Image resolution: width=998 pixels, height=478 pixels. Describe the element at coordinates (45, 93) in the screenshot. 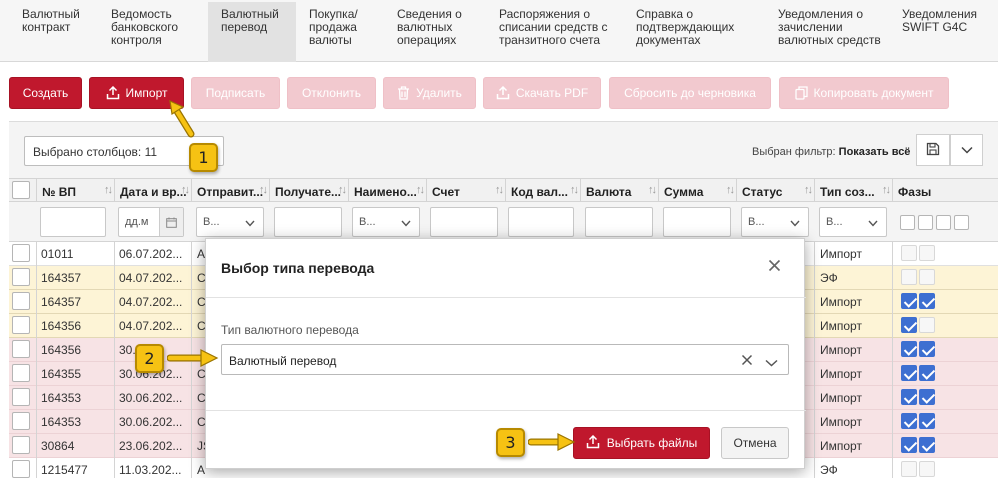

I see `create-button: Создать` at that location.